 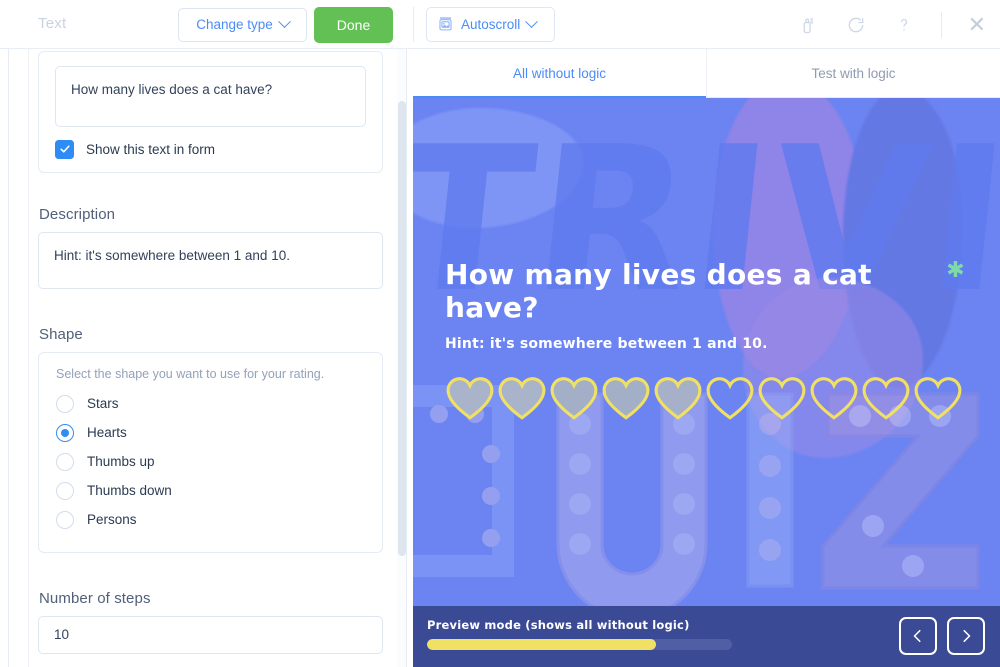 I want to click on tab-label: Test with logic, so click(x=853, y=73).